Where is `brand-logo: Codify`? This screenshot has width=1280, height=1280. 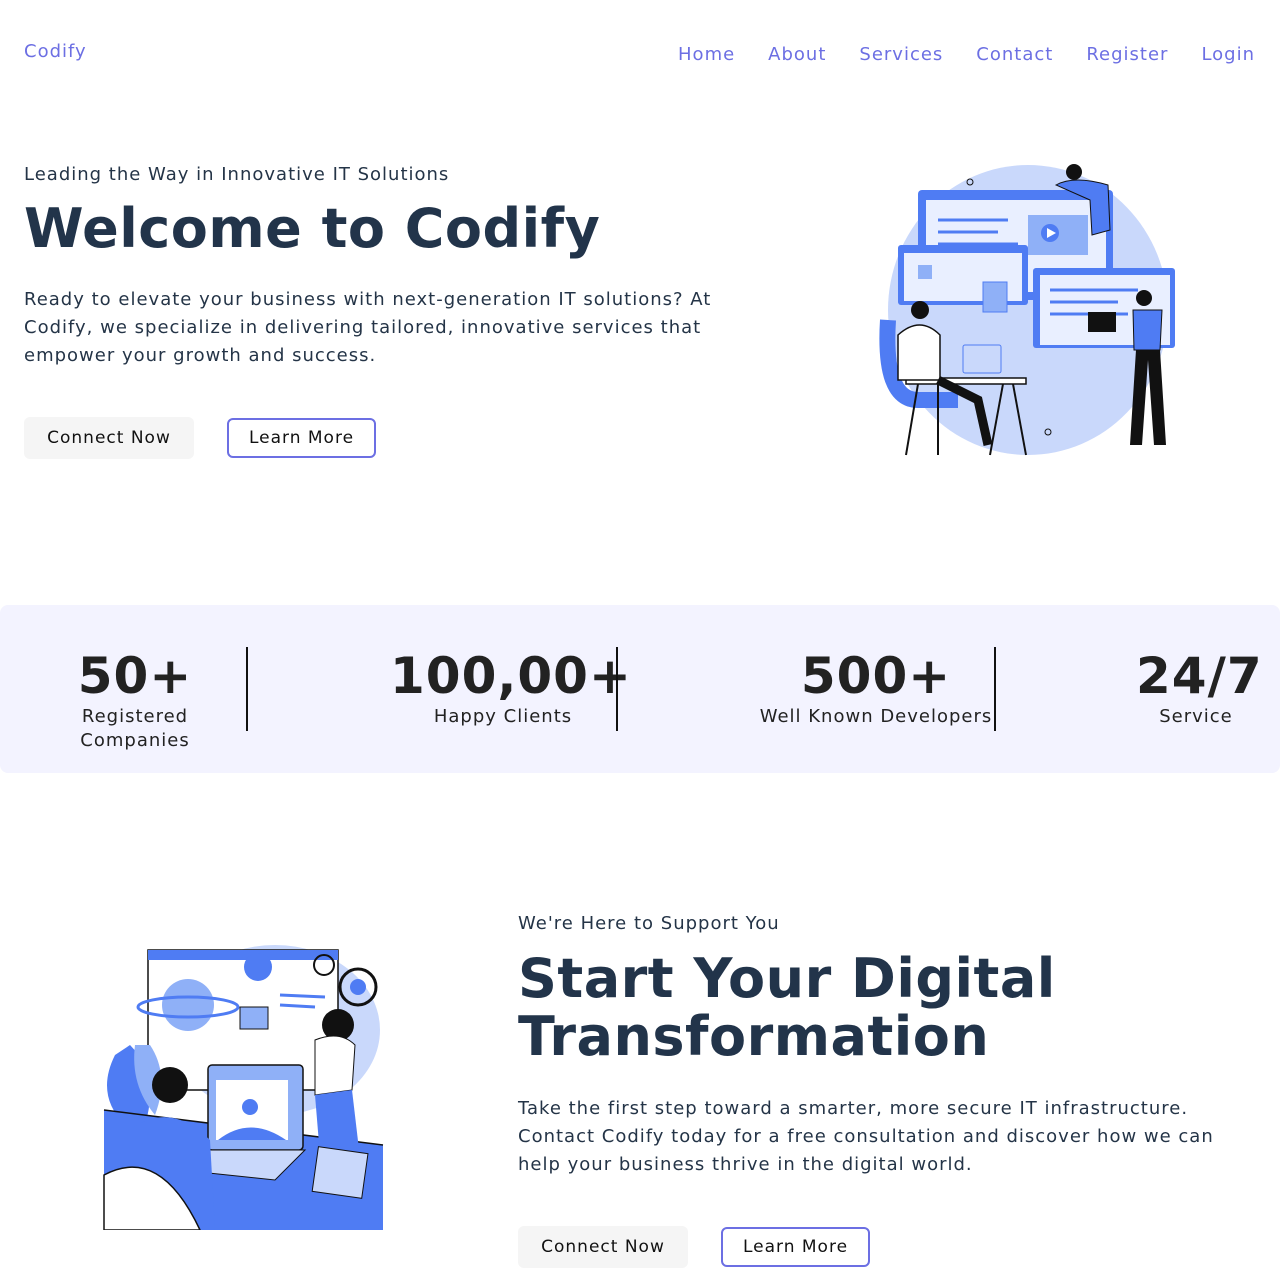
brand-logo: Codify is located at coordinates (55, 51).